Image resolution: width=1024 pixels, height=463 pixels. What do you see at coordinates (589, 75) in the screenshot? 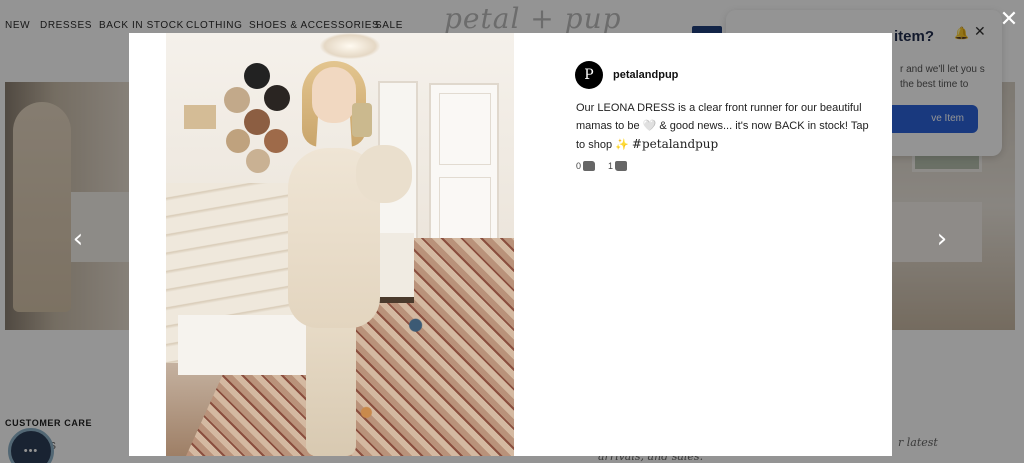
I see `avatar: P` at bounding box center [589, 75].